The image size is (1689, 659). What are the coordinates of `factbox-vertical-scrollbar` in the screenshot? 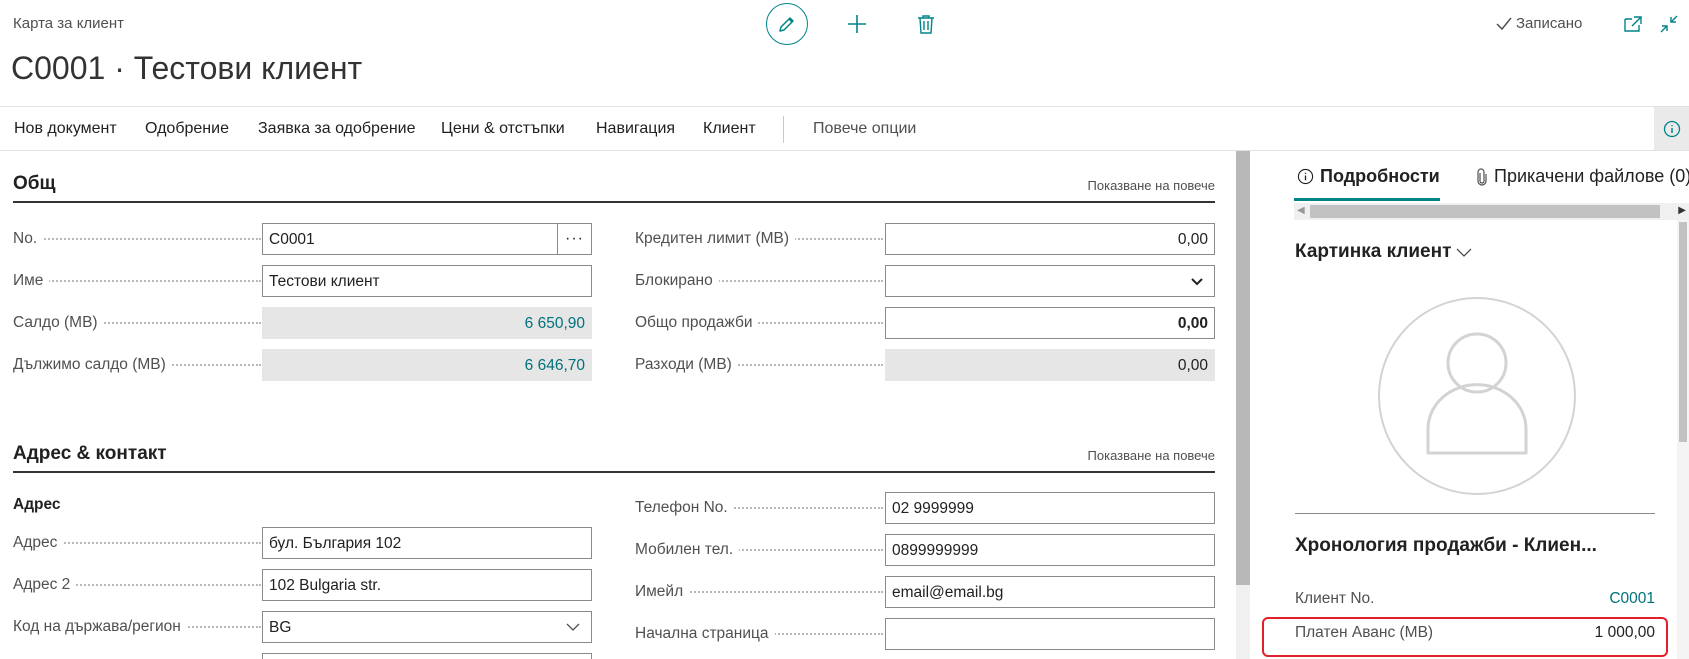 It's located at (1683, 439).